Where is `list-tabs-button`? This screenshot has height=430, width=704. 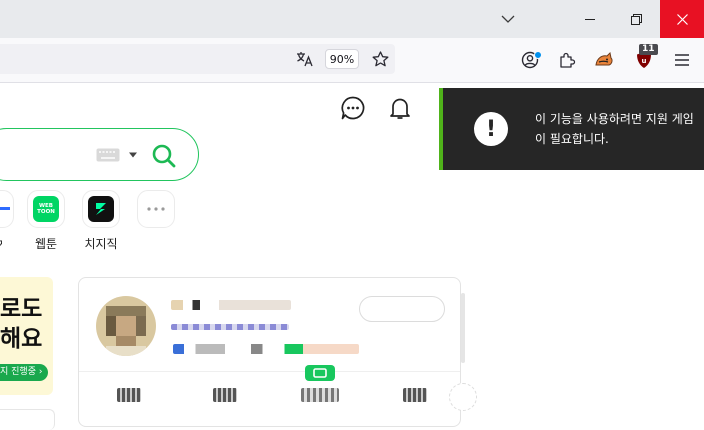 list-tabs-button is located at coordinates (508, 19).